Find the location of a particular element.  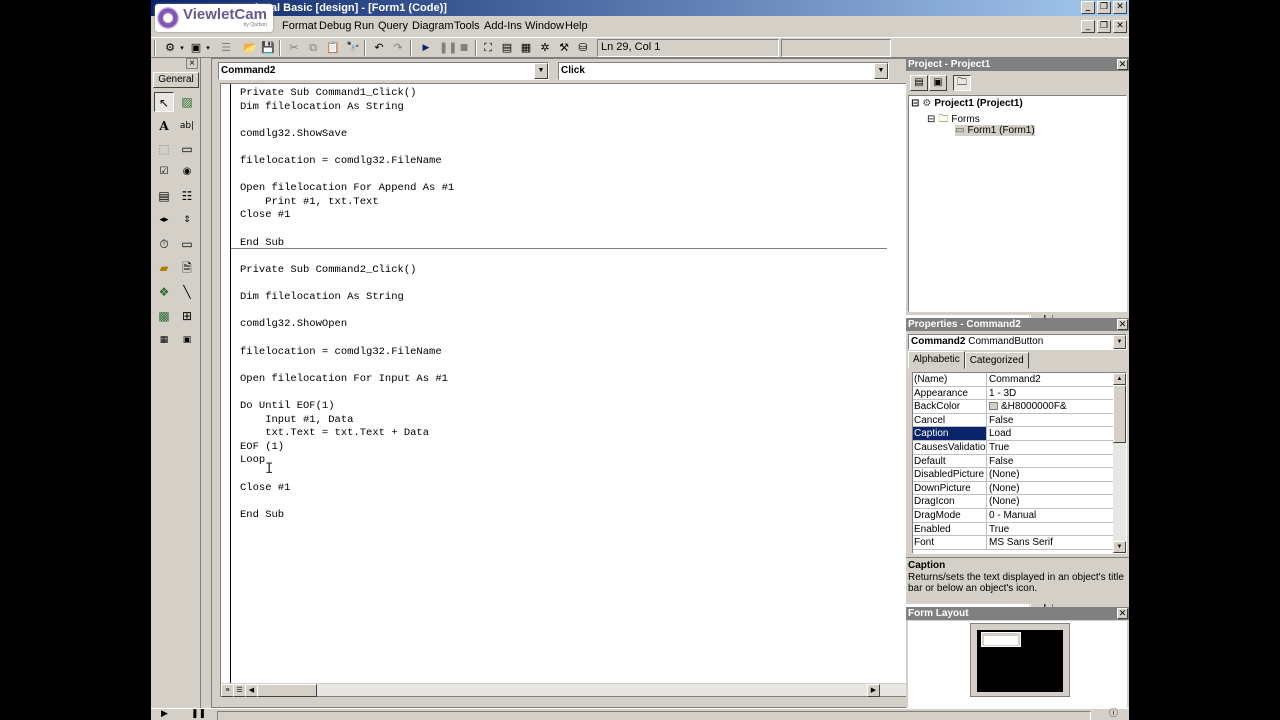

vscrollbar-tool-icon: ⇕ is located at coordinates (187, 220).